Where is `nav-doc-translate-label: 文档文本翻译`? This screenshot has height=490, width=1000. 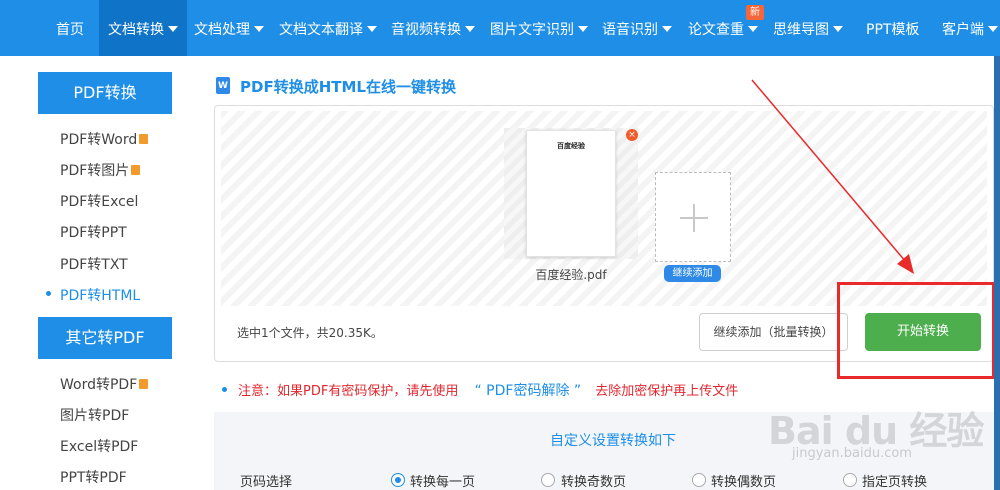 nav-doc-translate-label: 文档文本翻译 is located at coordinates (321, 30).